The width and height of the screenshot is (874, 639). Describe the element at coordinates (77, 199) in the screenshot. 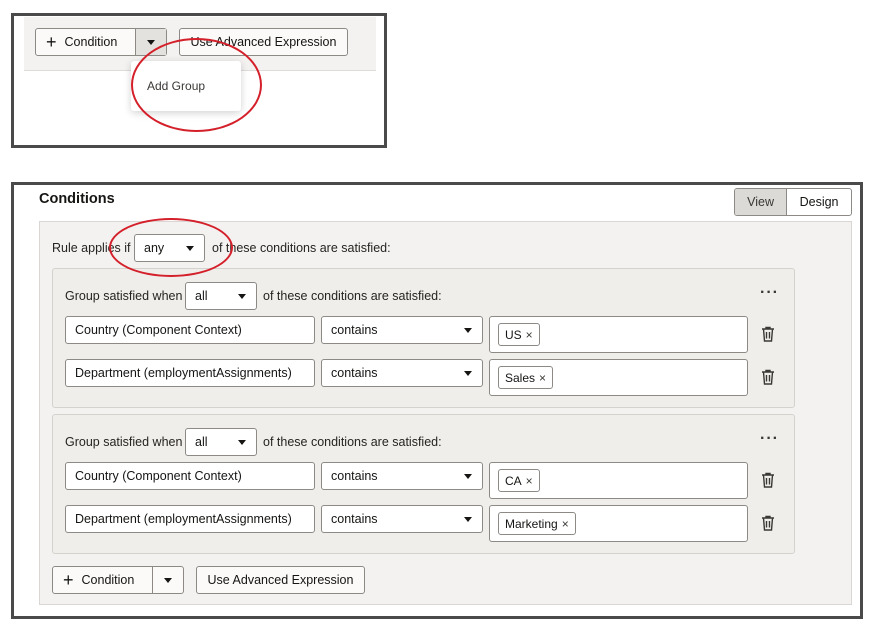

I see `panel-title: Conditions` at that location.